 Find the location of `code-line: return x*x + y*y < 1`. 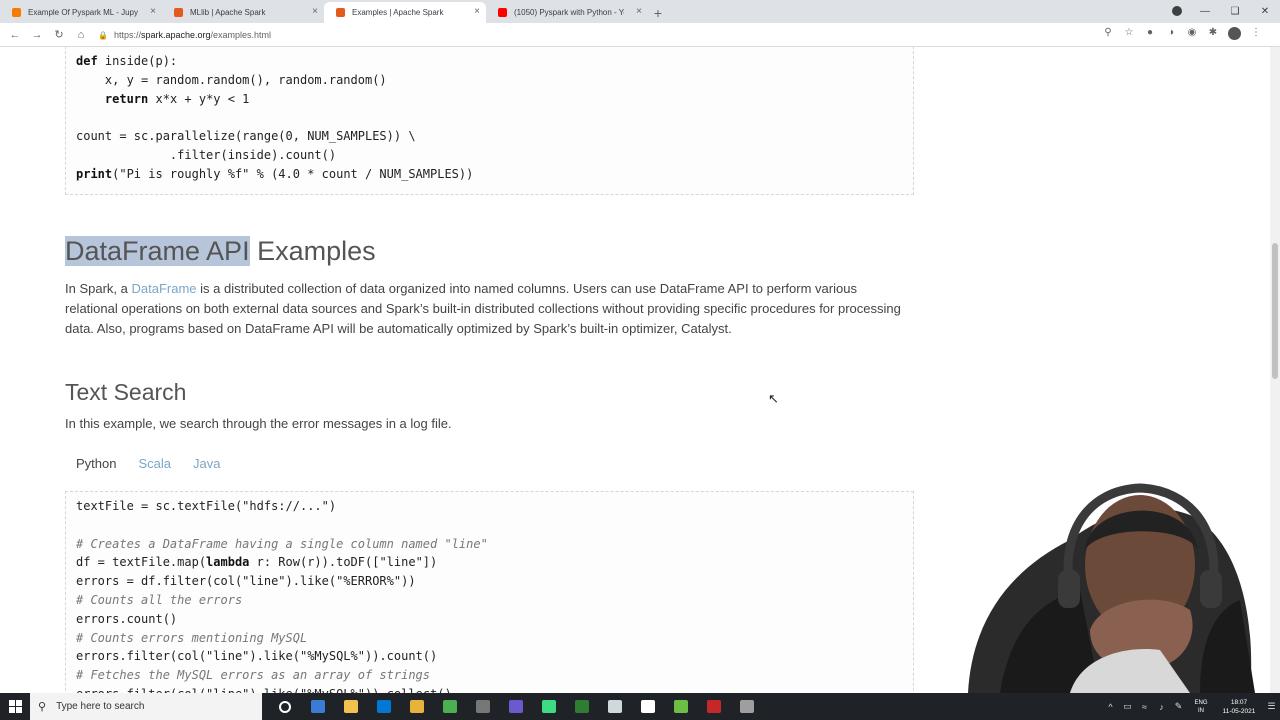

code-line: return x*x + y*y < 1 is located at coordinates (489, 99).